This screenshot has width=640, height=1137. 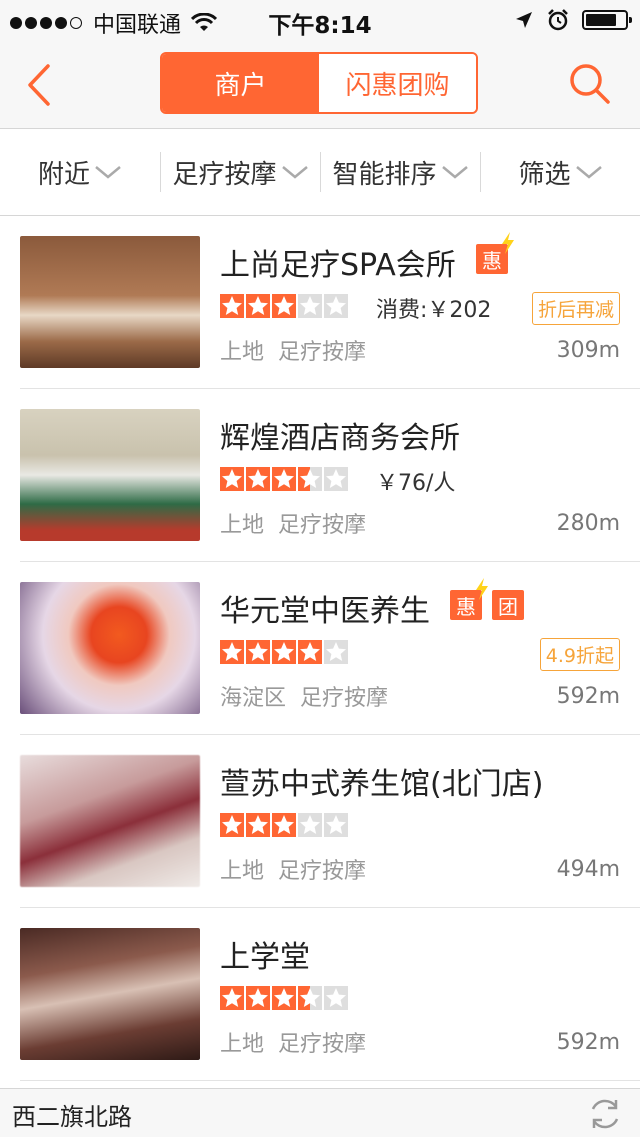 I want to click on merchant-name: 上学堂, so click(x=265, y=957).